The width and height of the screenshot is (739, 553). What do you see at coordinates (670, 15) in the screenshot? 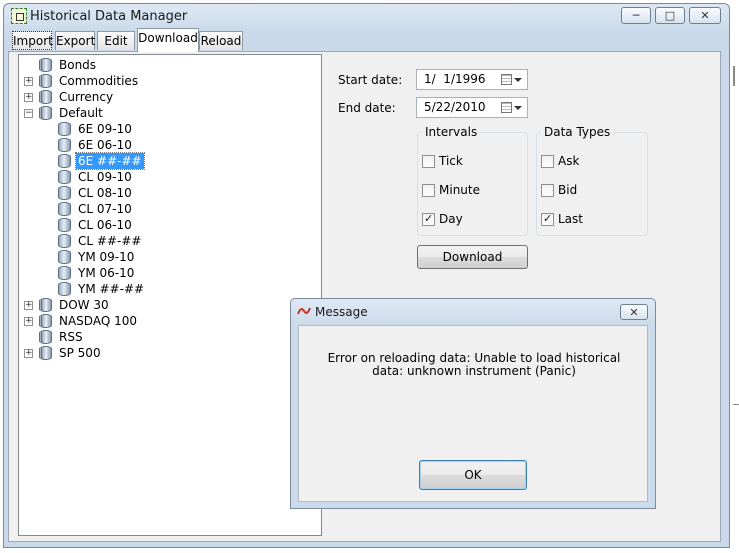
I see `maximize-button: □` at bounding box center [670, 15].